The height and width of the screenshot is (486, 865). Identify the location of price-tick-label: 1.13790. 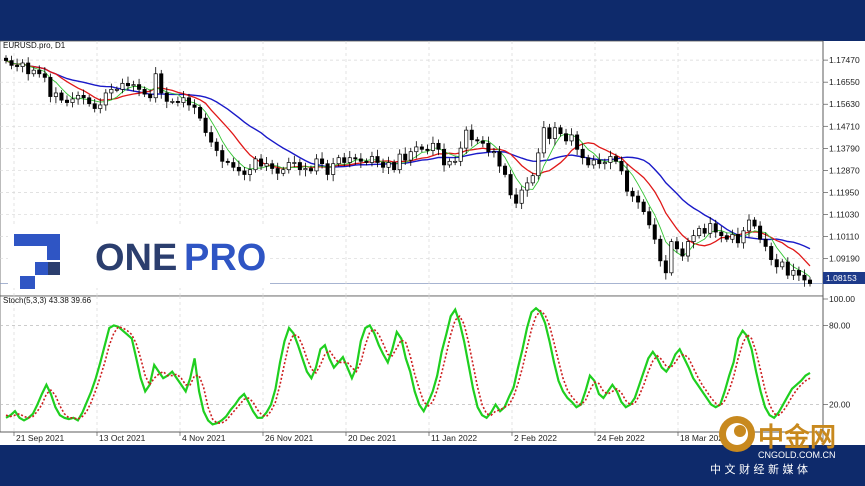
(844, 148).